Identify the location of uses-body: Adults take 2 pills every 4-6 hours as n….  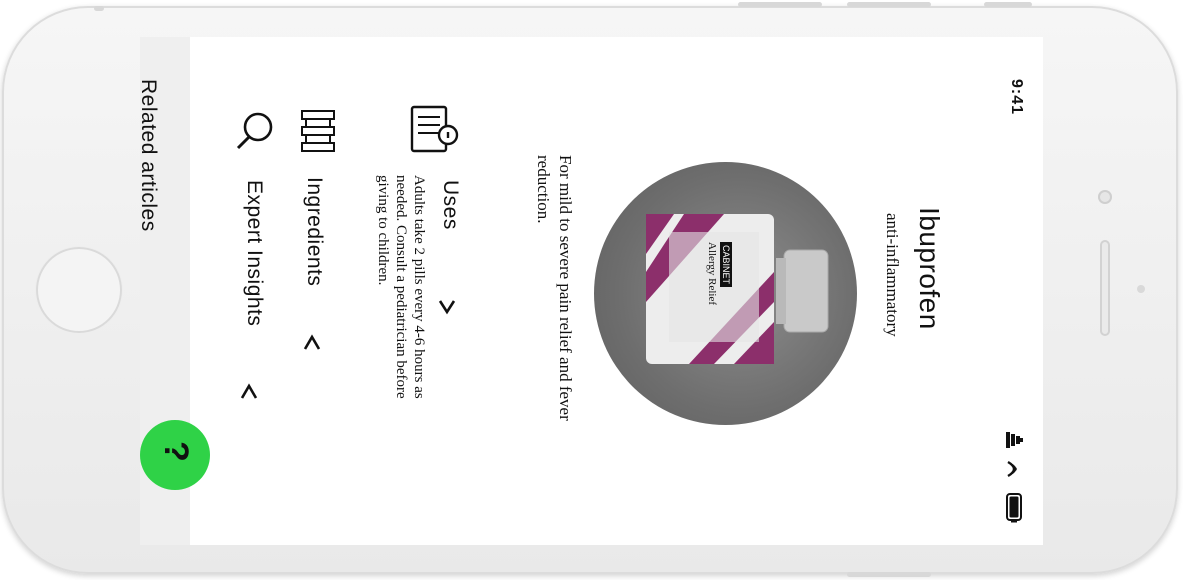
(401, 287).